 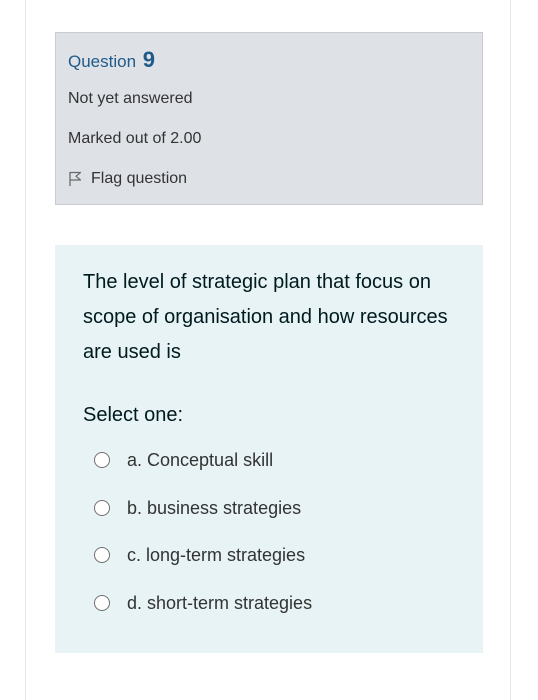 I want to click on flag-icon, so click(x=75, y=179).